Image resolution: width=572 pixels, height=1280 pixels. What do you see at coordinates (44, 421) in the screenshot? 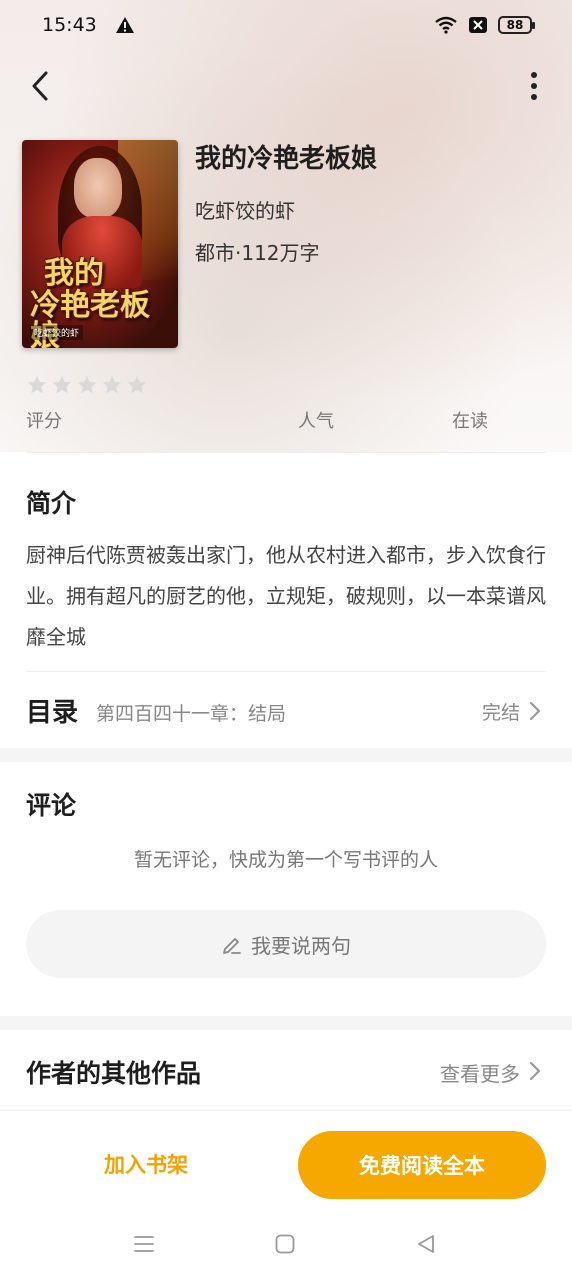
I see `score-label: 评分` at bounding box center [44, 421].